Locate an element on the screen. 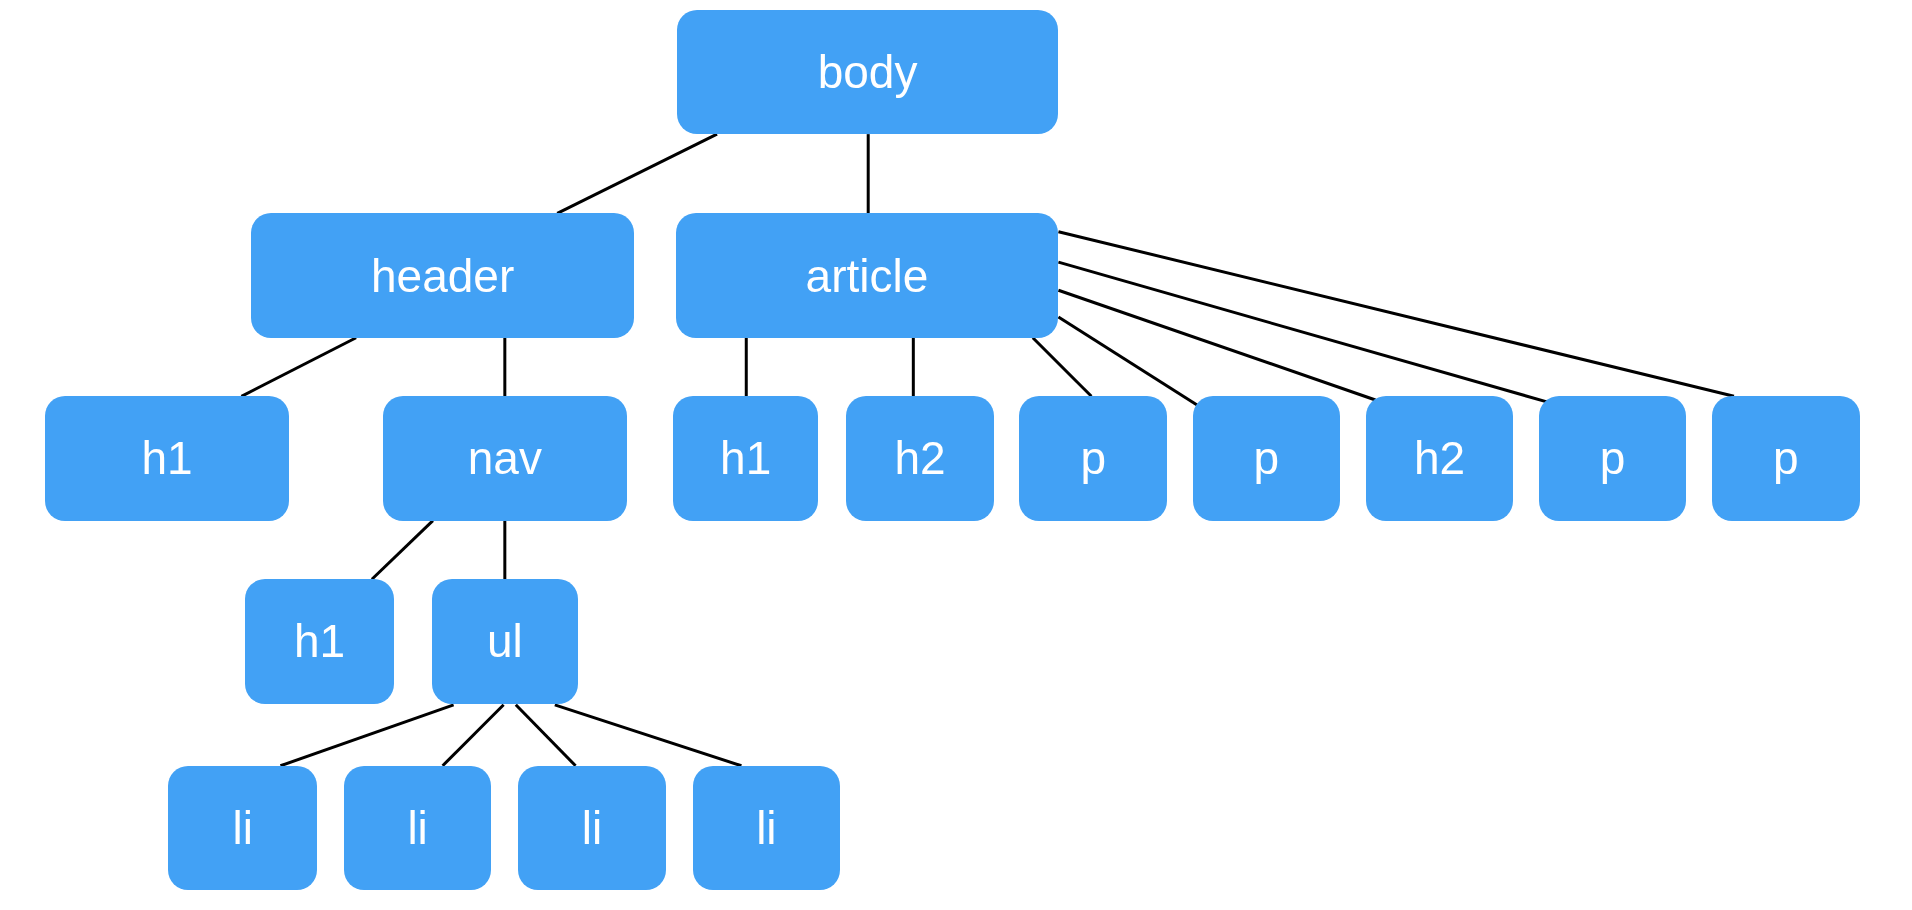 Image resolution: width=1912 pixels, height=910 pixels. tree-node: article is located at coordinates (867, 275).